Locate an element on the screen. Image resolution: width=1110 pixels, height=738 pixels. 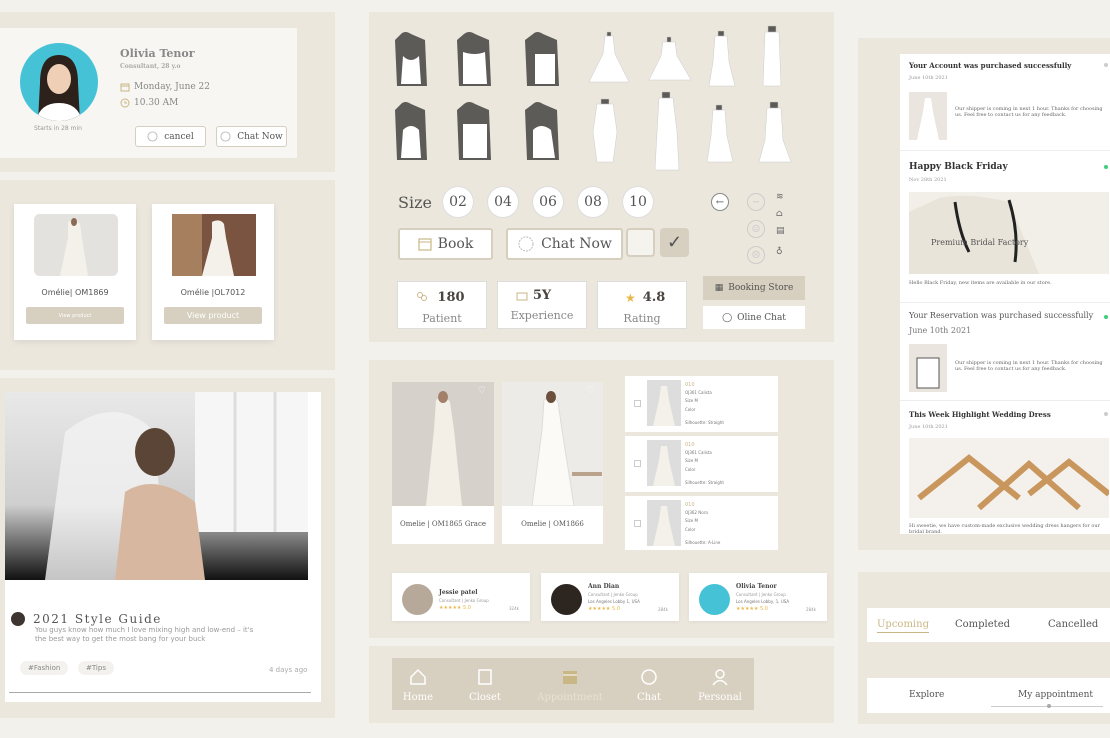
chat-icon is located at coordinates (649, 677).